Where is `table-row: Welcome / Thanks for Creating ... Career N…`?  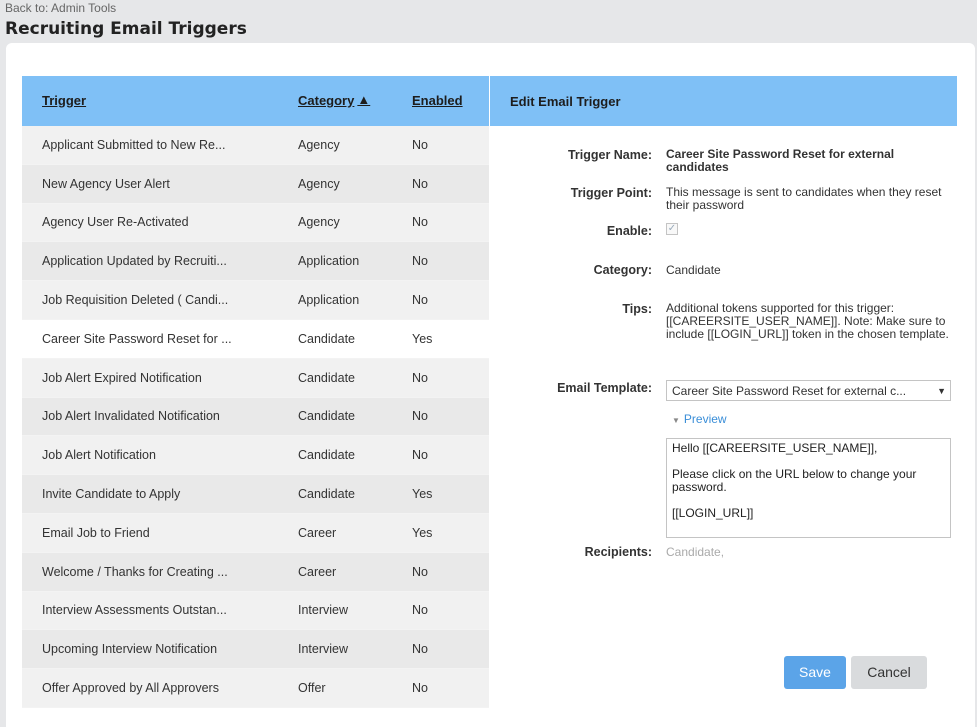
table-row: Welcome / Thanks for Creating ... Career N… is located at coordinates (255, 572).